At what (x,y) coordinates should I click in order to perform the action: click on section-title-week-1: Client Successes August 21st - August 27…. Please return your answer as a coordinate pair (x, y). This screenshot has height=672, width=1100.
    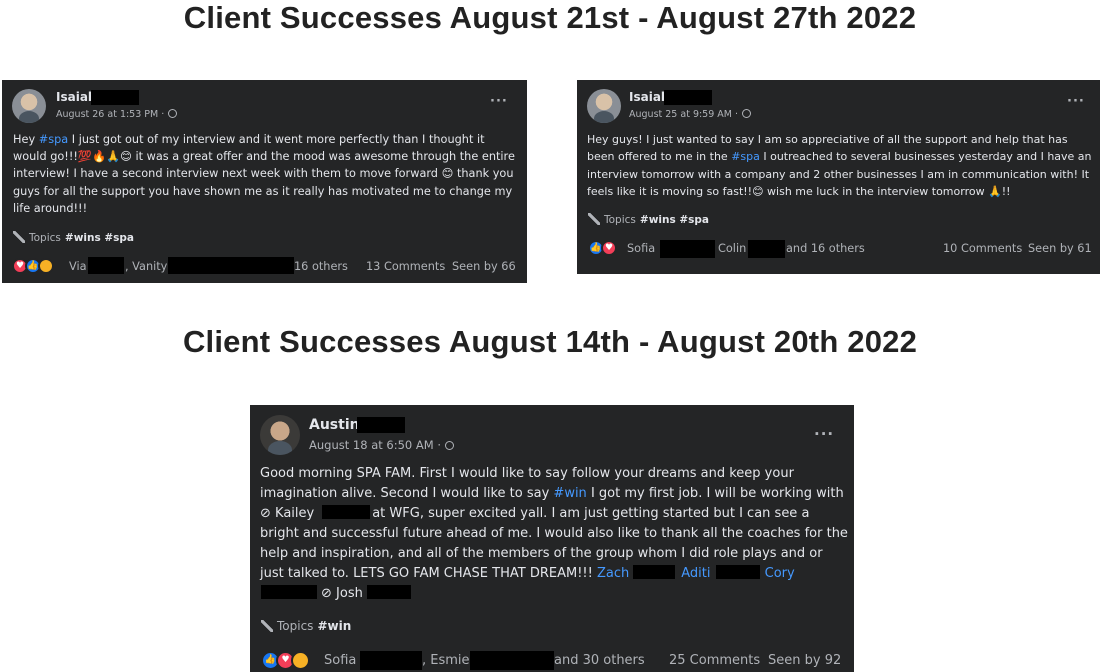
    Looking at the image, I should click on (550, 17).